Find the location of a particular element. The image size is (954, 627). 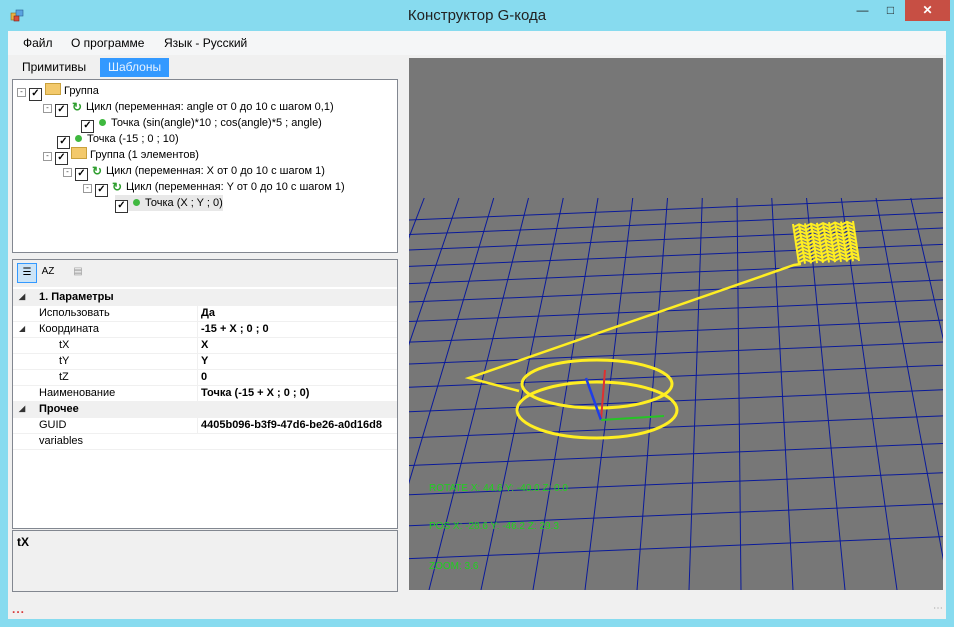

resize-grip-icon: ⋯ is located at coordinates (938, 608).